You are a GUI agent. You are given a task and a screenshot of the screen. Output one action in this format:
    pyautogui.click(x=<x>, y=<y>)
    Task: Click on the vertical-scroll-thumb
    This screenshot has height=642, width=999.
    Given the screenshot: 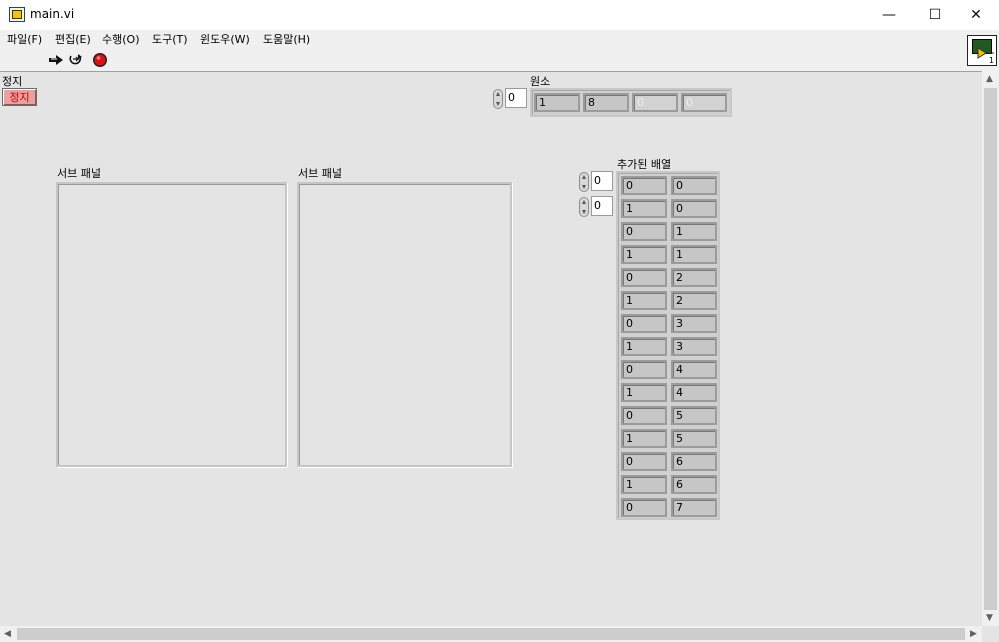 What is the action you would take?
    pyautogui.click(x=990, y=349)
    